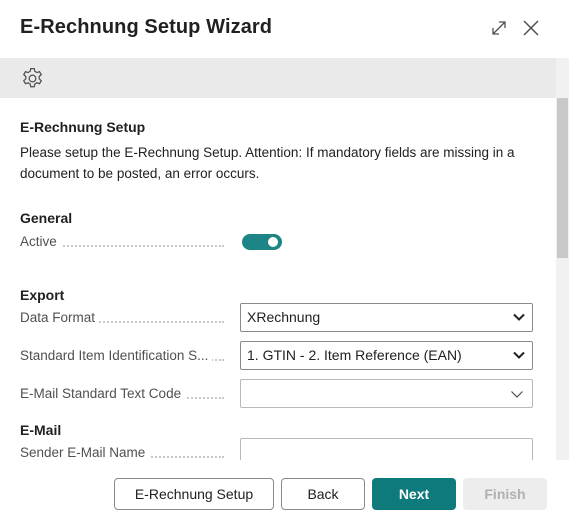  What do you see at coordinates (146, 27) in the screenshot?
I see `dialog-title: E-Rechnung Setup Wizard` at bounding box center [146, 27].